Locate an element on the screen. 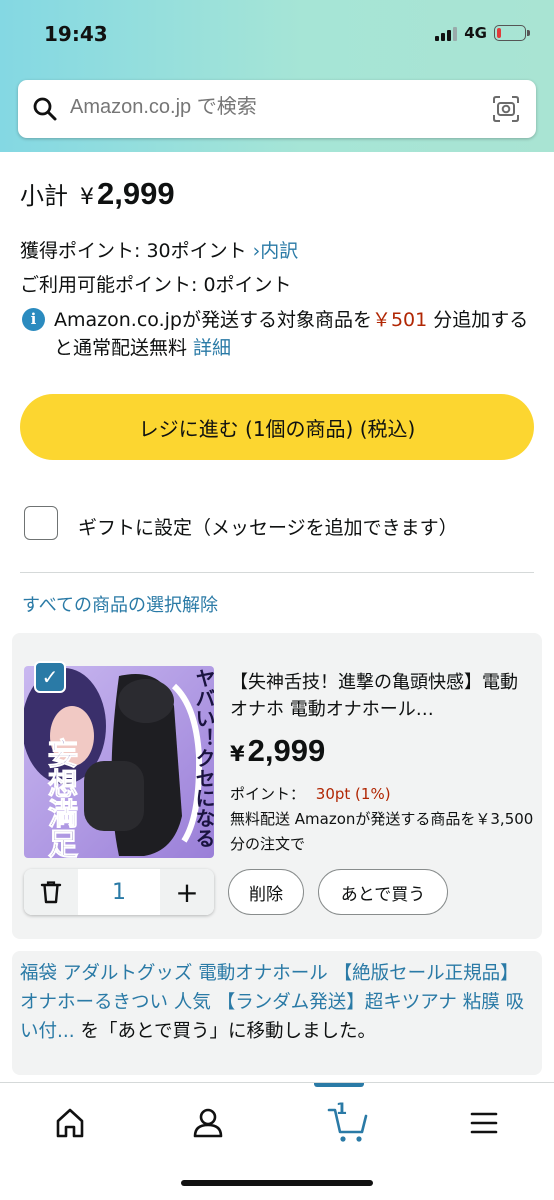  image-text-main: 妄想満足 is located at coordinates (60, 798).